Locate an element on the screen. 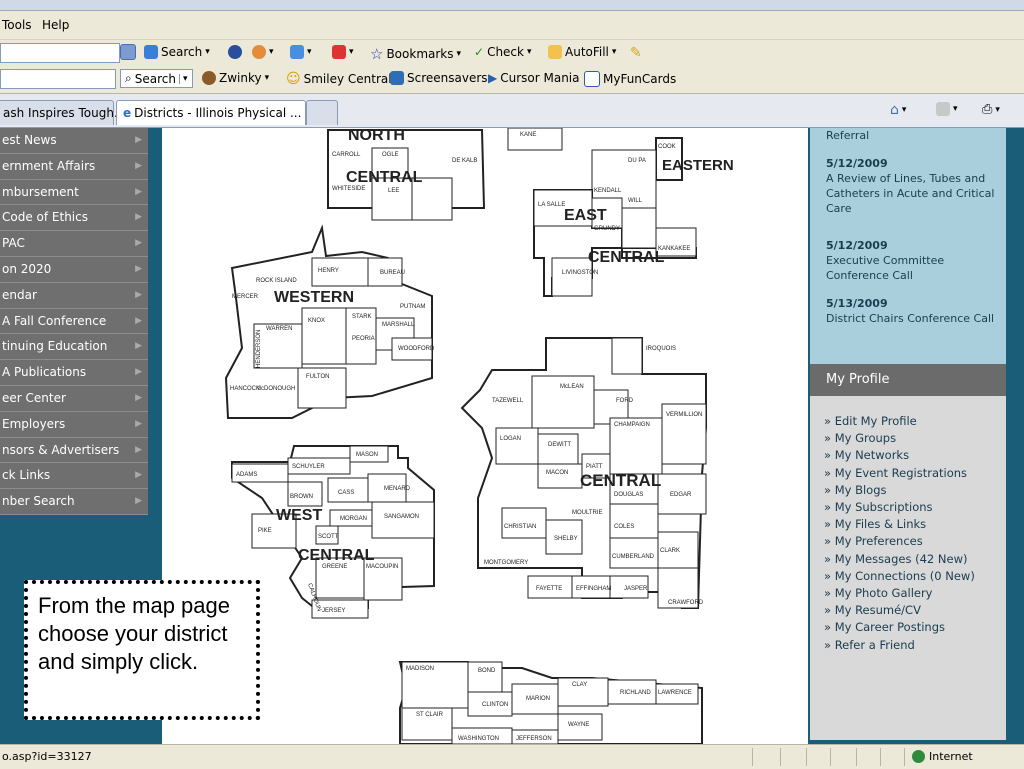 This screenshot has height=769, width=1024. cursor-icon: ▶ is located at coordinates (493, 78).